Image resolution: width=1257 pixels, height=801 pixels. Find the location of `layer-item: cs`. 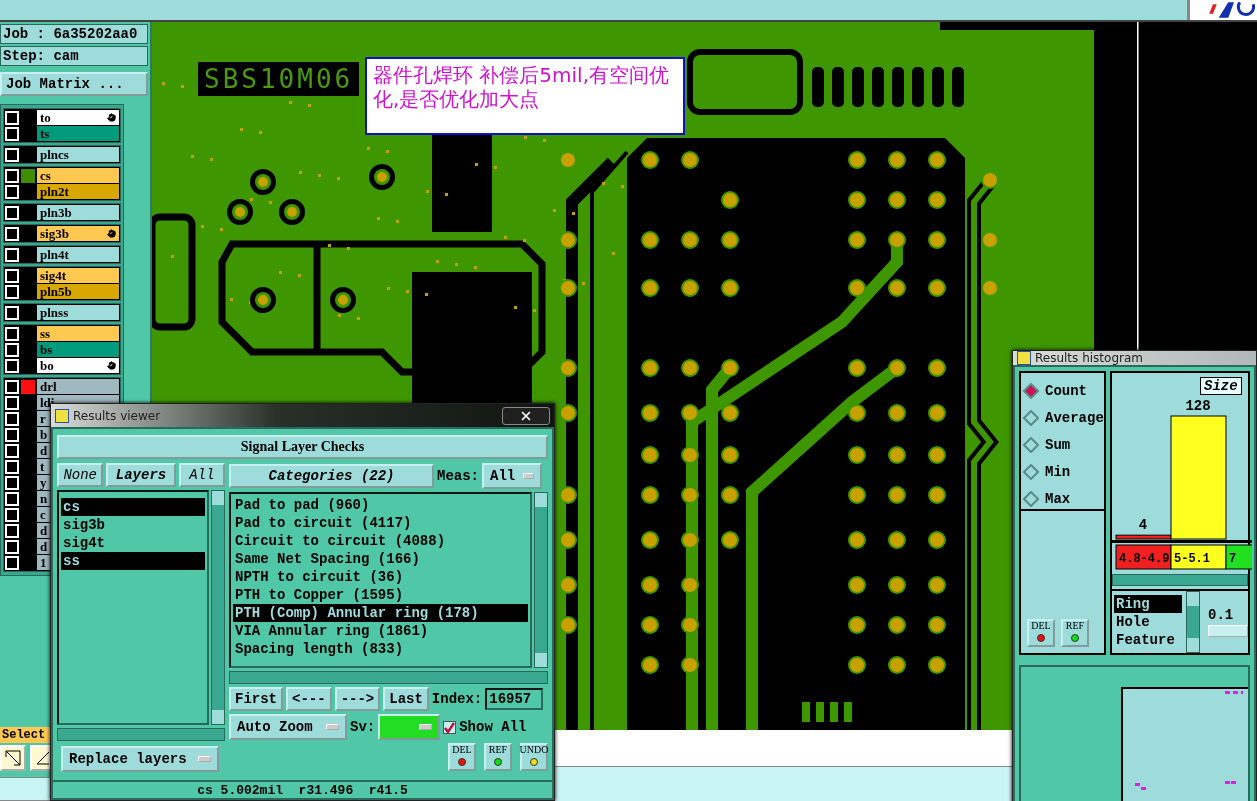

layer-item: cs is located at coordinates (133, 507).